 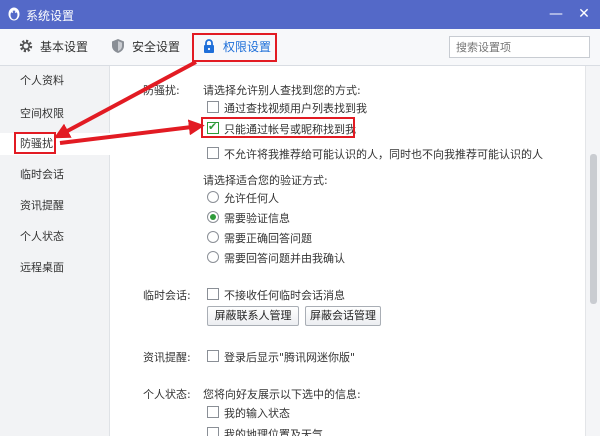 I want to click on highlight-box-account-only-option, so click(x=278, y=127).